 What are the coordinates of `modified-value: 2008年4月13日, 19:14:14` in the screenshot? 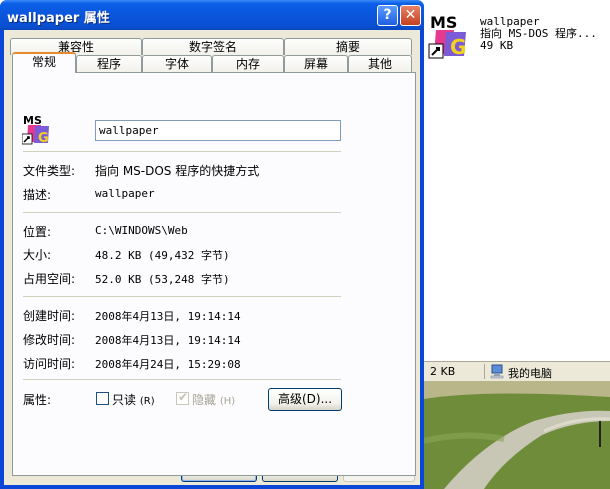 It's located at (168, 340).